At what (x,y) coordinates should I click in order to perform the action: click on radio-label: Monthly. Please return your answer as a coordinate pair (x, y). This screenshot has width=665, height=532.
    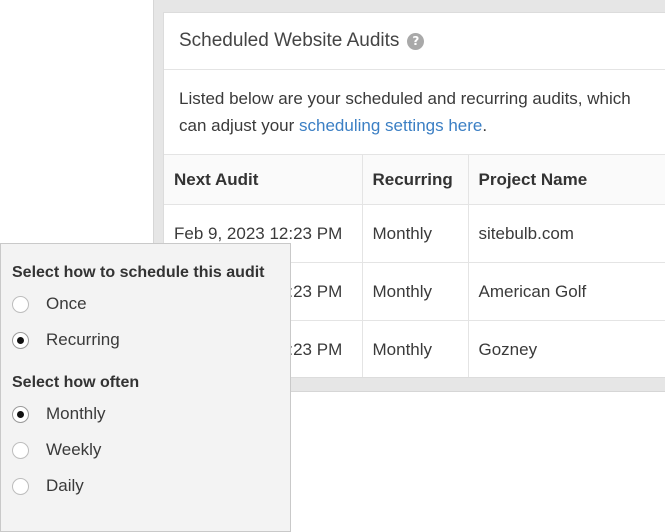
    Looking at the image, I should click on (76, 413).